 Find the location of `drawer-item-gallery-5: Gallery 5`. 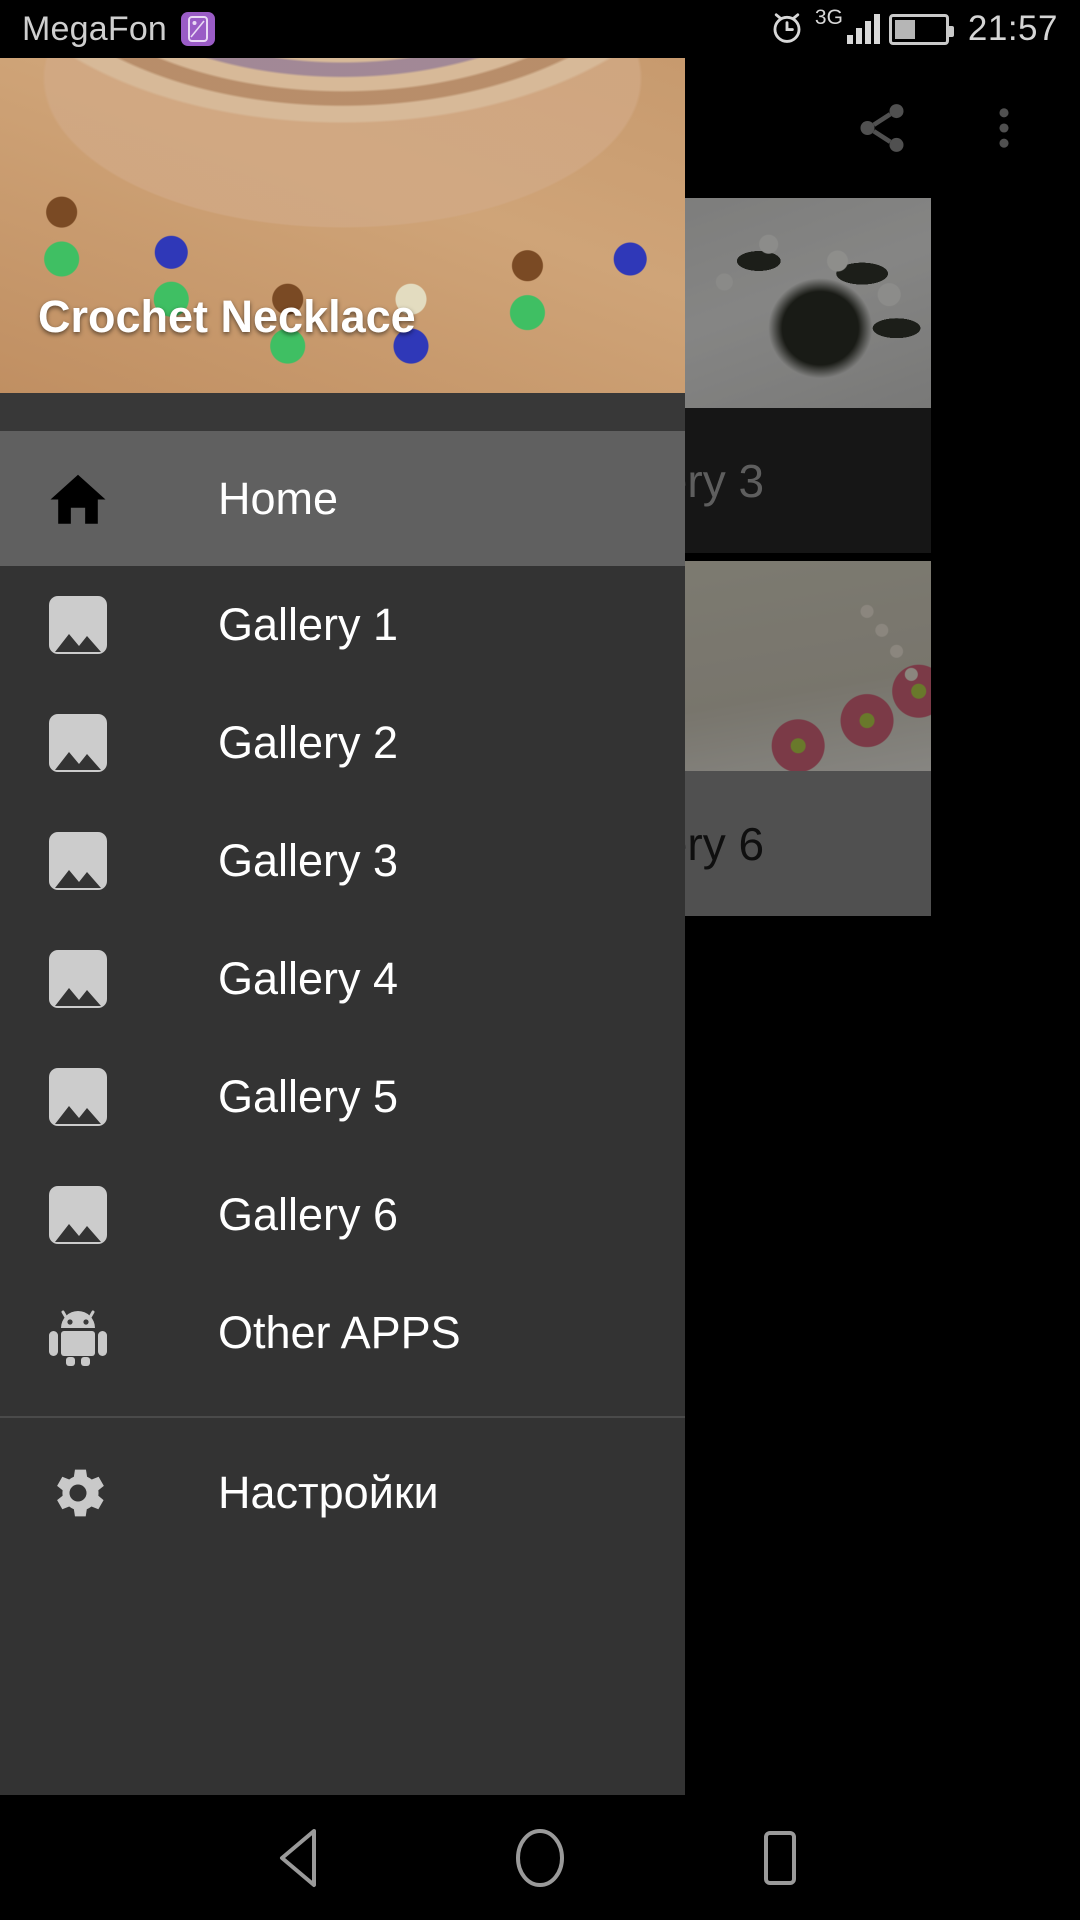

drawer-item-gallery-5: Gallery 5 is located at coordinates (342, 1097).